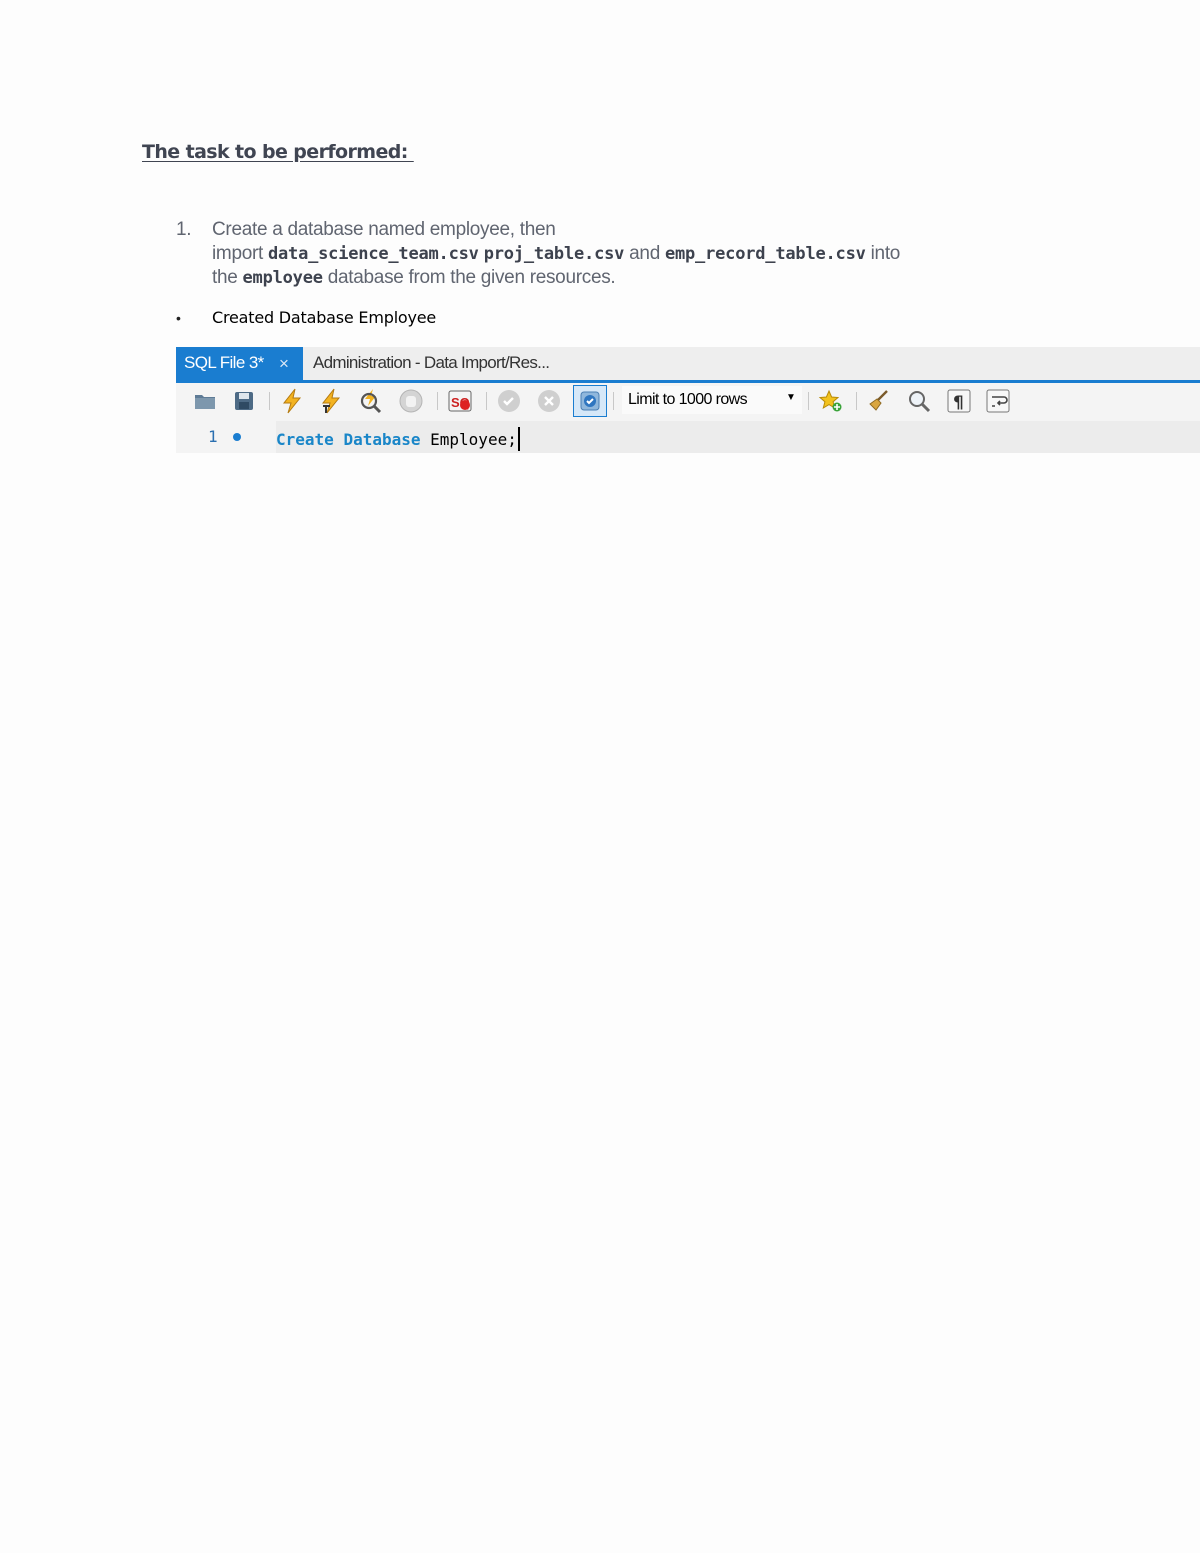 The image size is (1200, 1553). Describe the element at coordinates (765, 254) in the screenshot. I see `file-name-emp-record-table: emp_record_table.csv` at that location.